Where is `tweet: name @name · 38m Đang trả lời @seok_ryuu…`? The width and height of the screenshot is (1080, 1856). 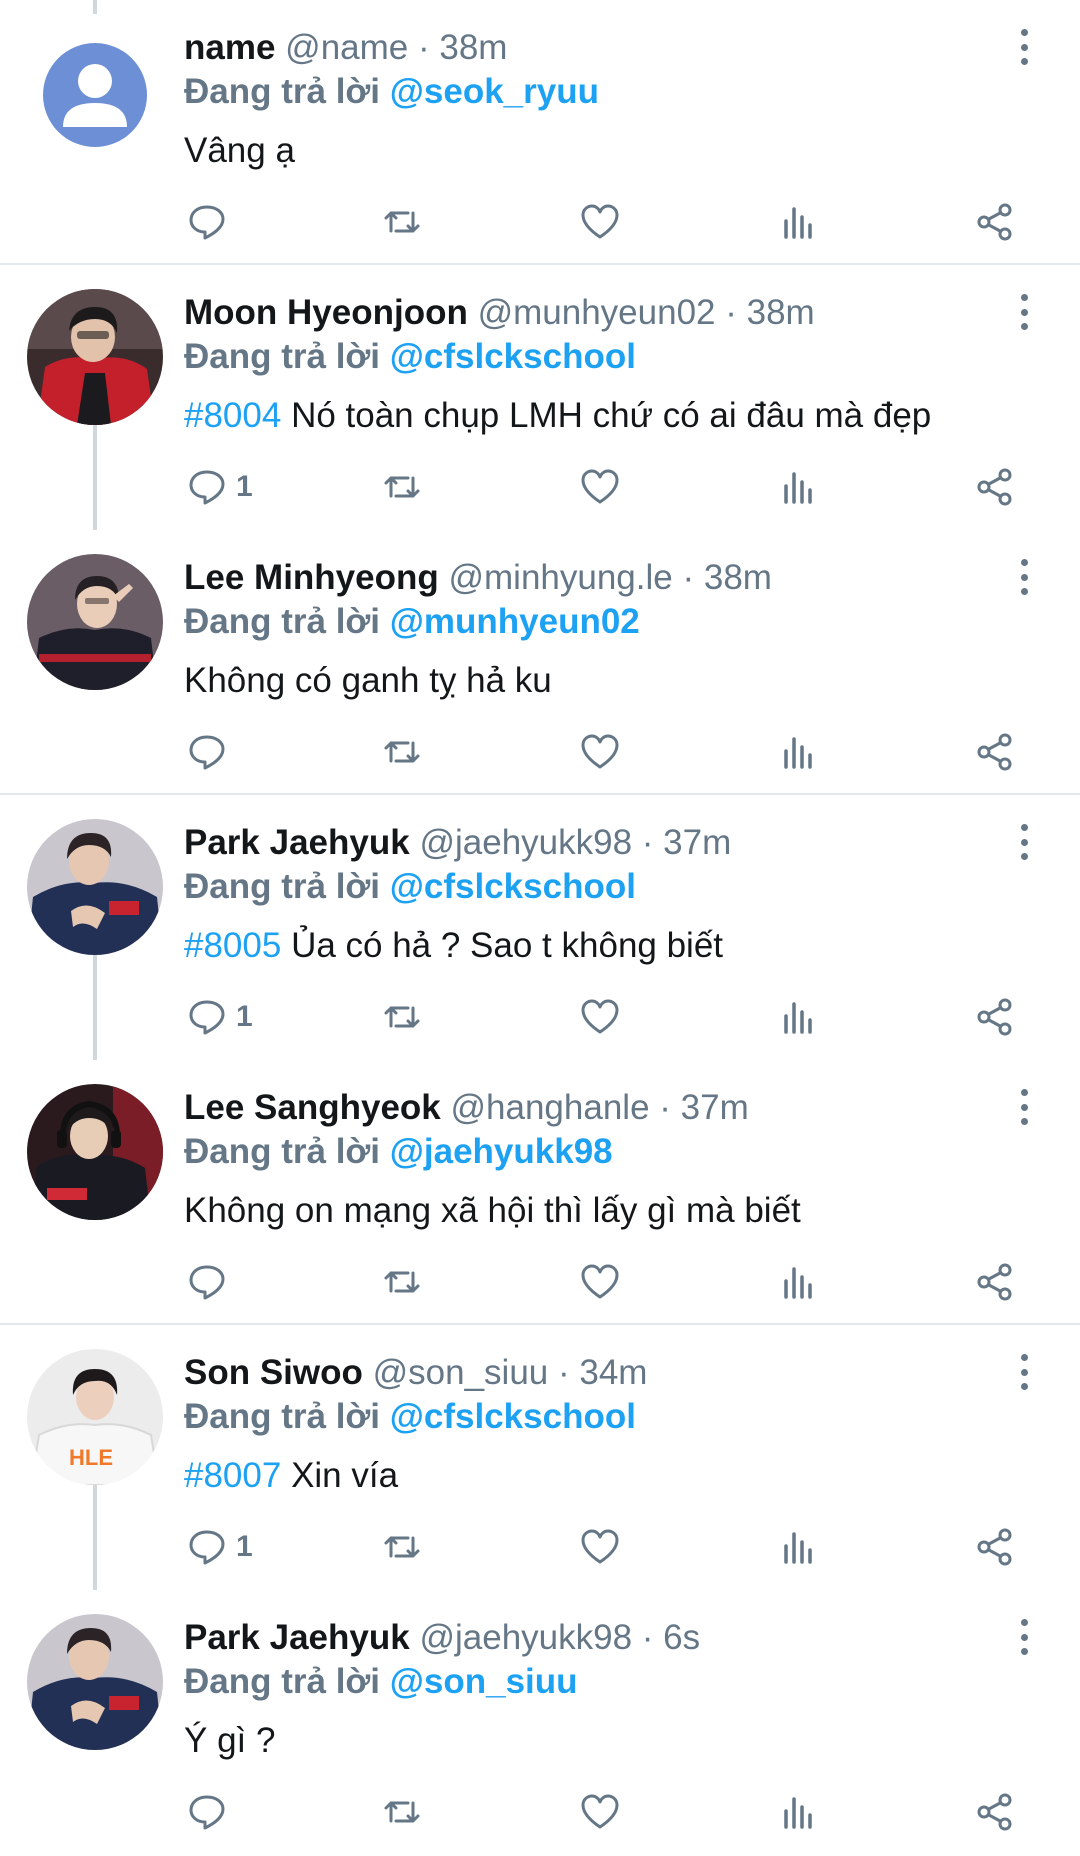
tweet: name @name · 38m Đang trả lời @seok_ryuu… is located at coordinates (540, 132).